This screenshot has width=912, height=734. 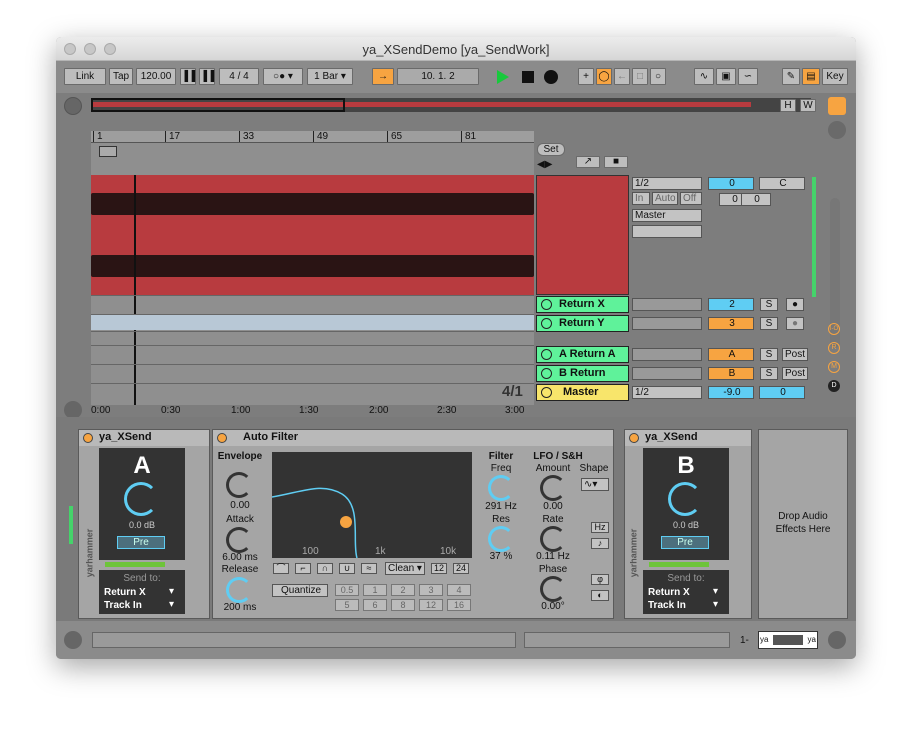 I want to click on device-title: Auto Filter, so click(x=413, y=438).